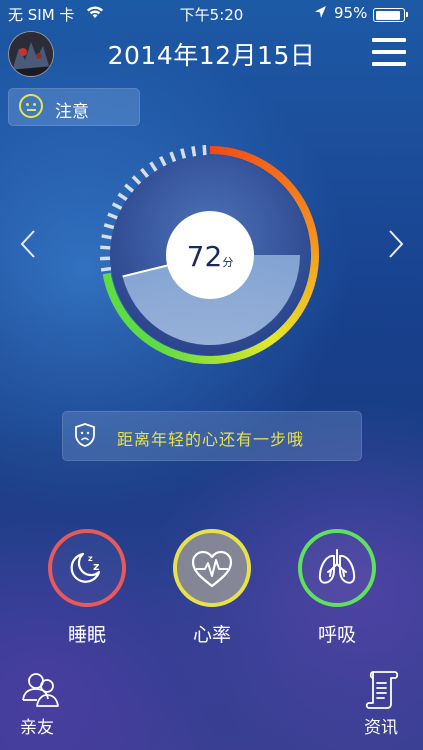  What do you see at coordinates (389, 52) in the screenshot?
I see `menu-button` at bounding box center [389, 52].